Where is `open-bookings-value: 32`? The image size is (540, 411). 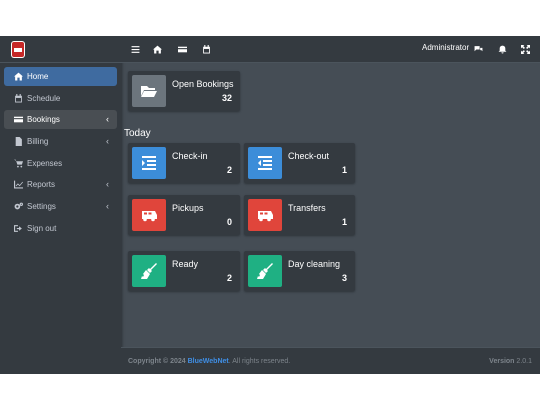 open-bookings-value: 32 is located at coordinates (226, 98).